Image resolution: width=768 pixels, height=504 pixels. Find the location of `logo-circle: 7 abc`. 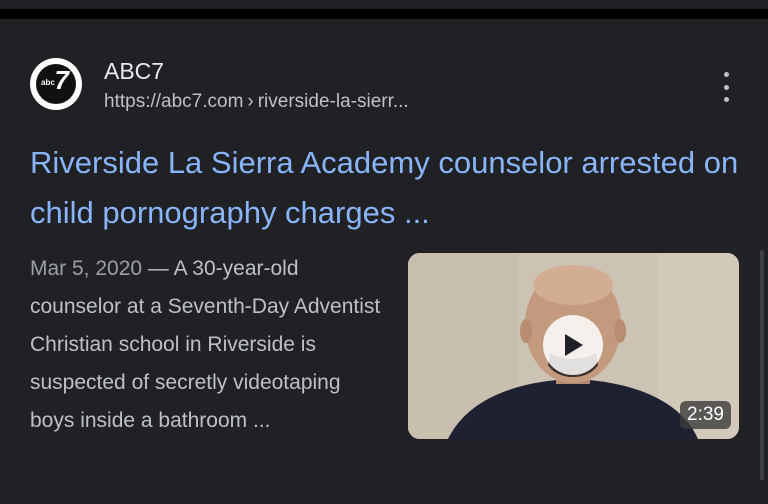

logo-circle: 7 abc is located at coordinates (56, 84).